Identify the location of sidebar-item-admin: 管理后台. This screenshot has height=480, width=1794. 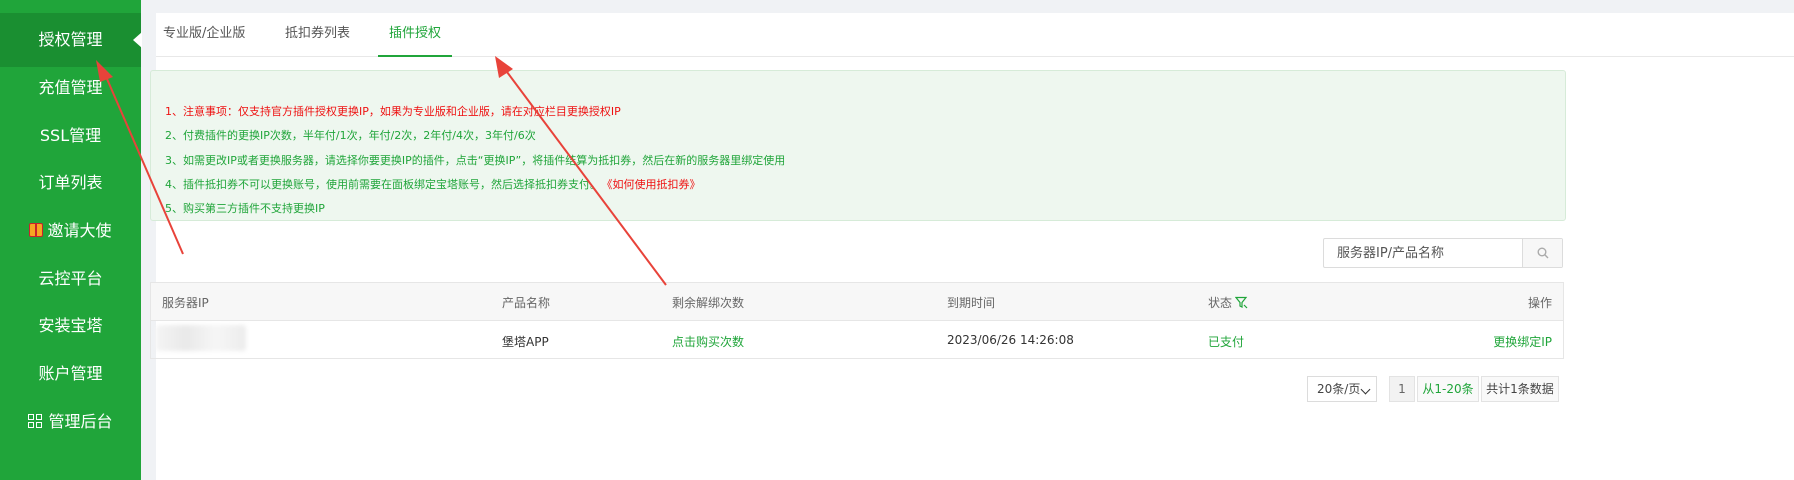
(70, 422).